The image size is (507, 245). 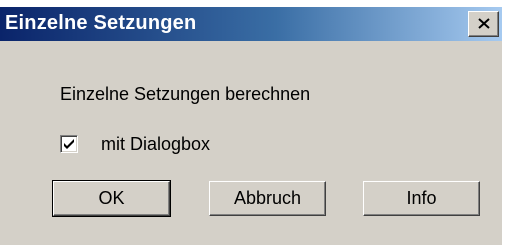 What do you see at coordinates (251, 24) in the screenshot?
I see `title-bar: Einzelne Setzungen` at bounding box center [251, 24].